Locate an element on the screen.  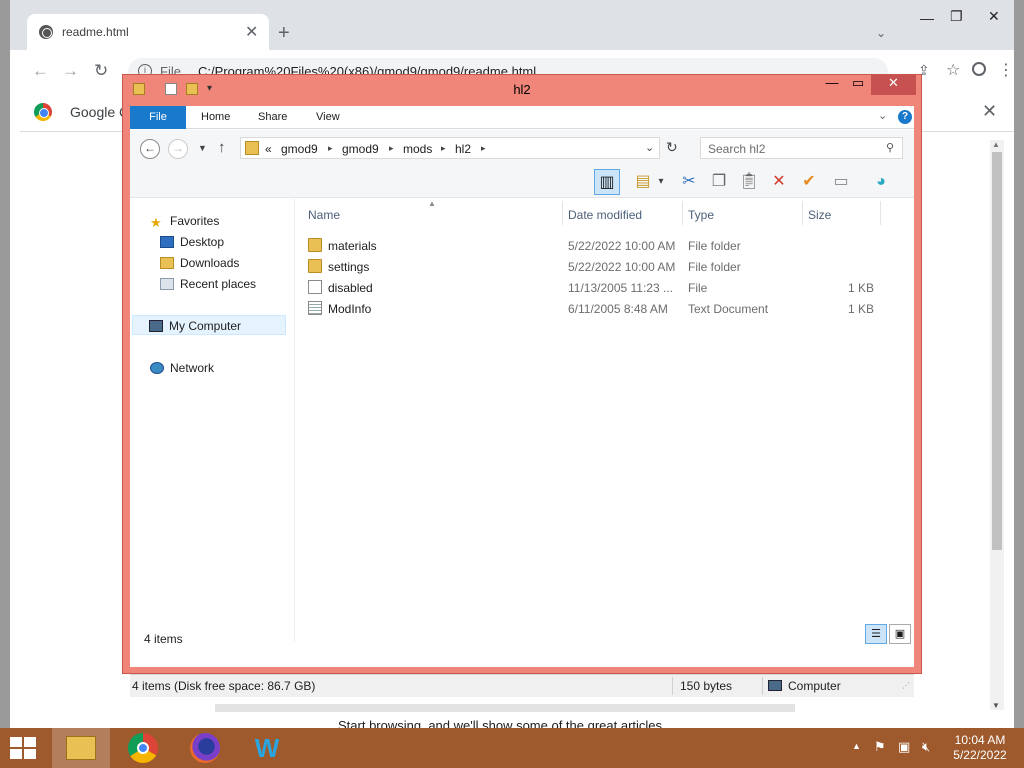
taskbar-file-explorer is located at coordinates (81, 748).